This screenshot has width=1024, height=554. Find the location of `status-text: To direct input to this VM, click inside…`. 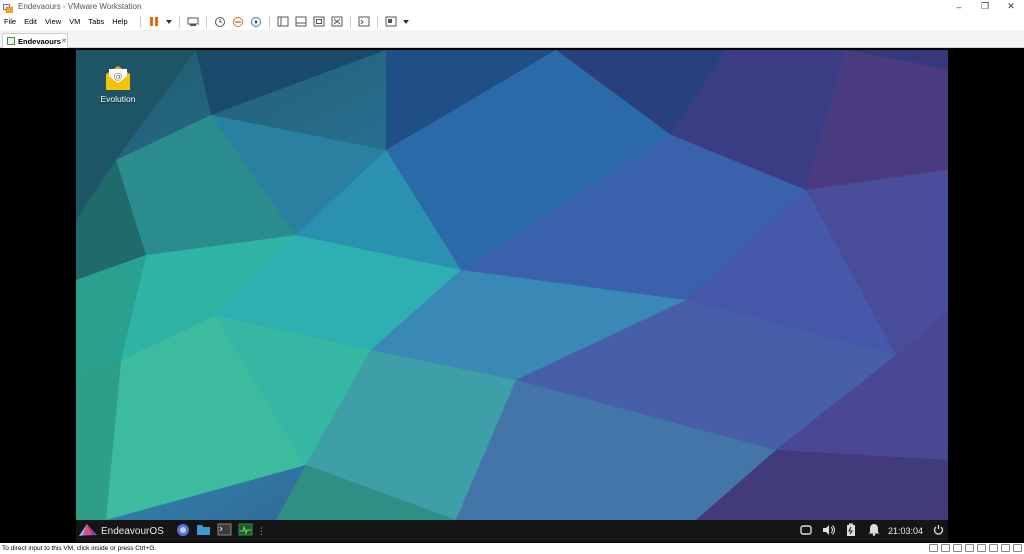

status-text: To direct input to this VM, click inside… is located at coordinates (79, 548).